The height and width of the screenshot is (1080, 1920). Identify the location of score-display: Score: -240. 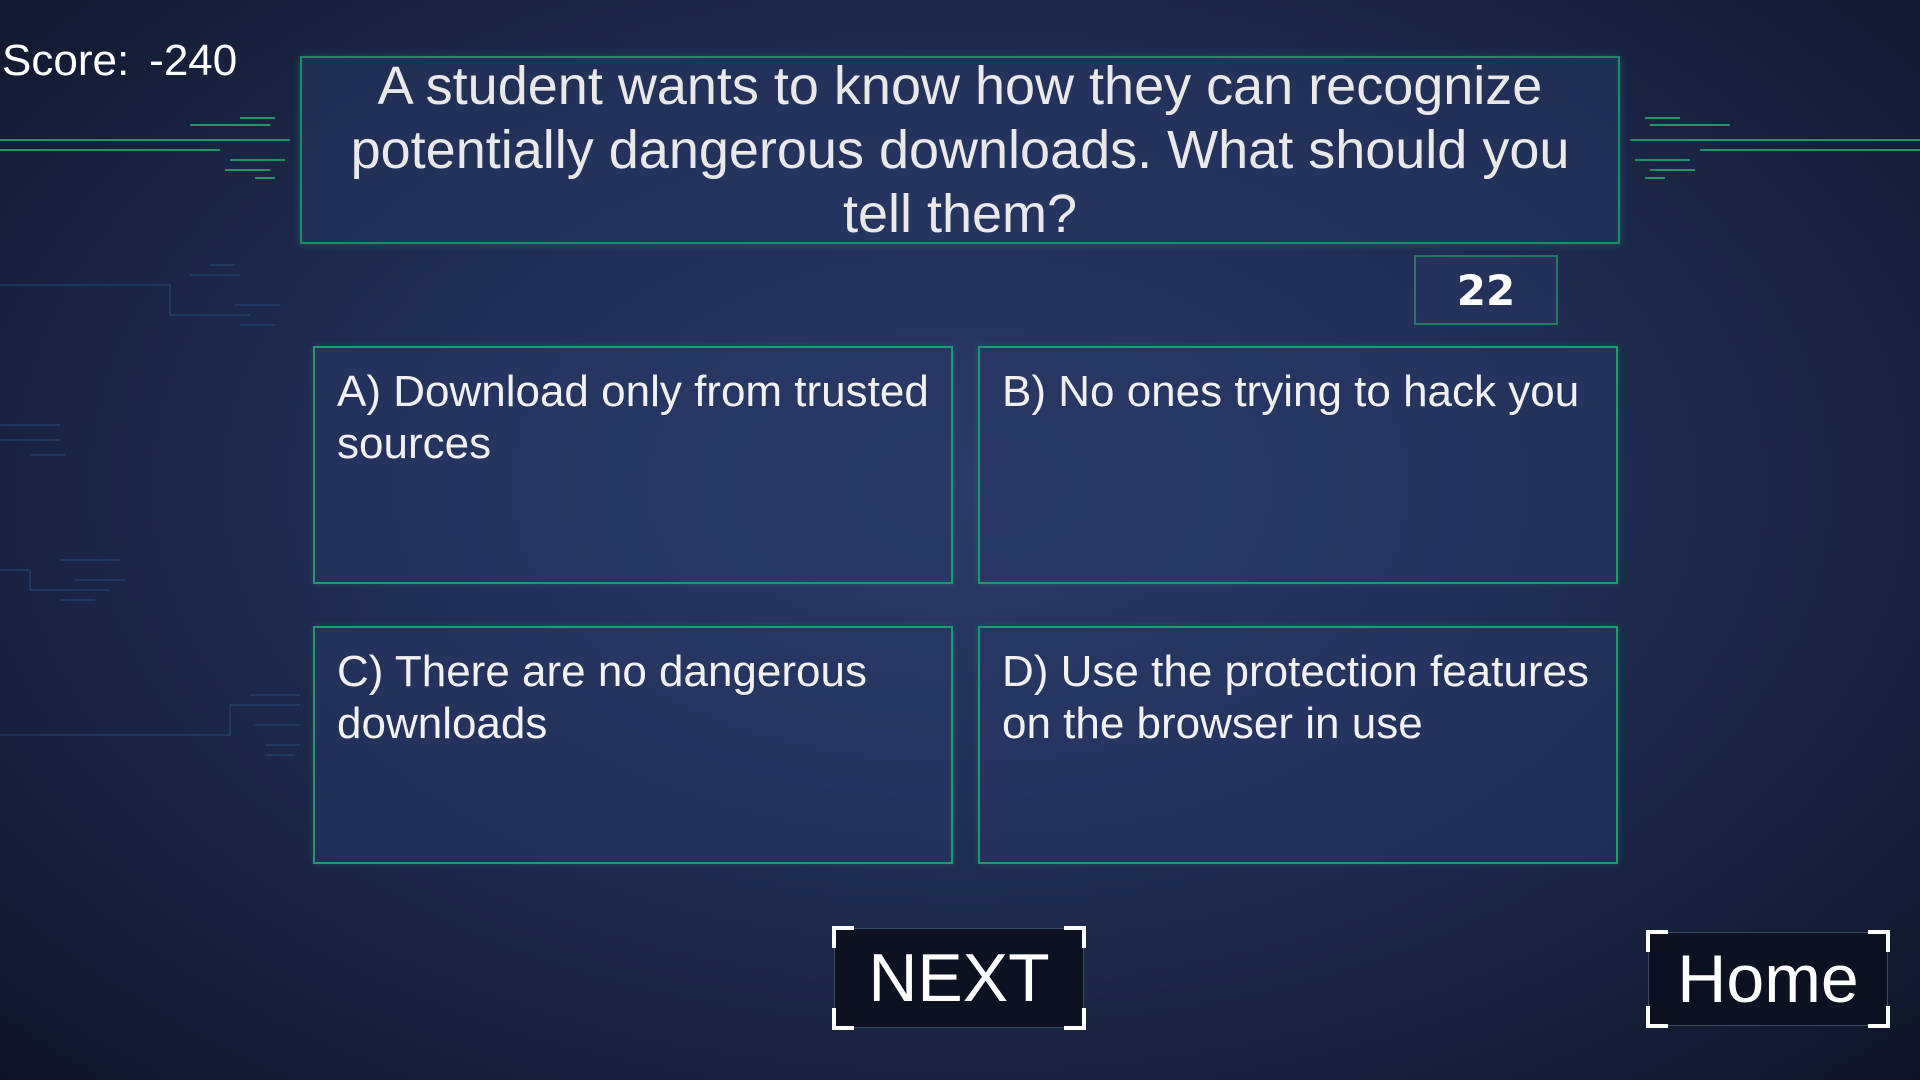
(119, 61).